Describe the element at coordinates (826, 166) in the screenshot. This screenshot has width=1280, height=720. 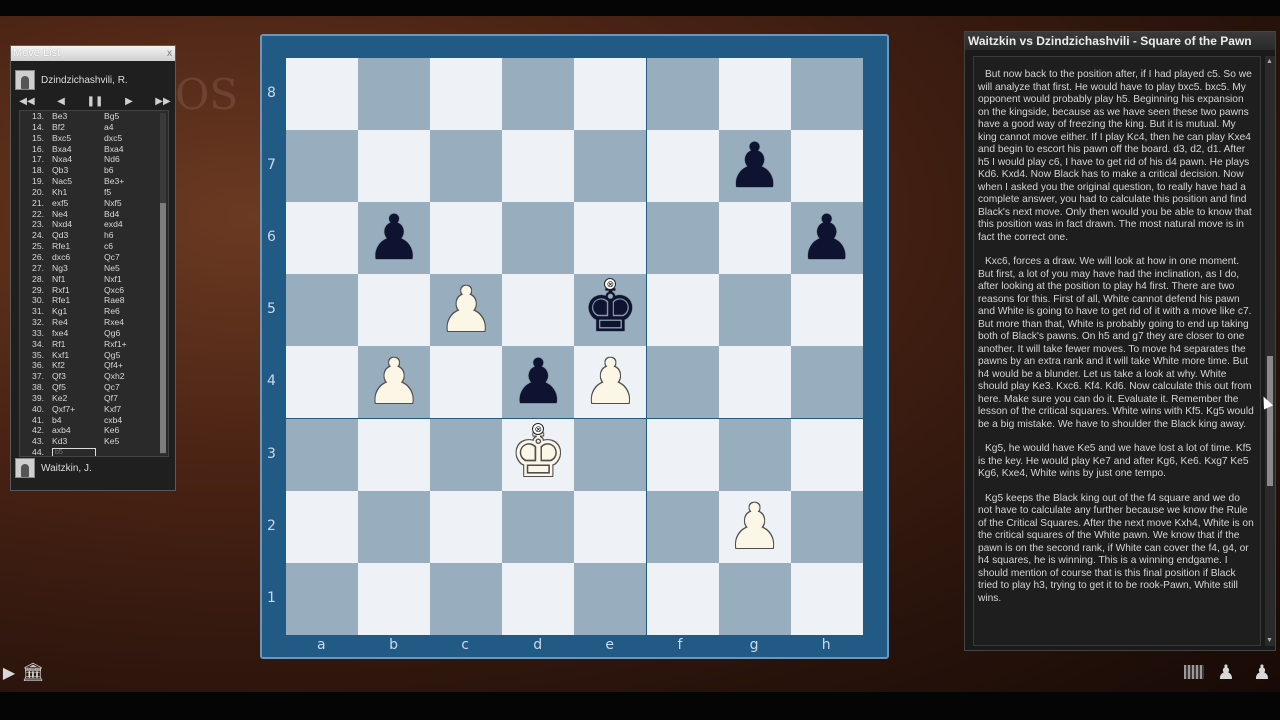
I see `square-h7` at that location.